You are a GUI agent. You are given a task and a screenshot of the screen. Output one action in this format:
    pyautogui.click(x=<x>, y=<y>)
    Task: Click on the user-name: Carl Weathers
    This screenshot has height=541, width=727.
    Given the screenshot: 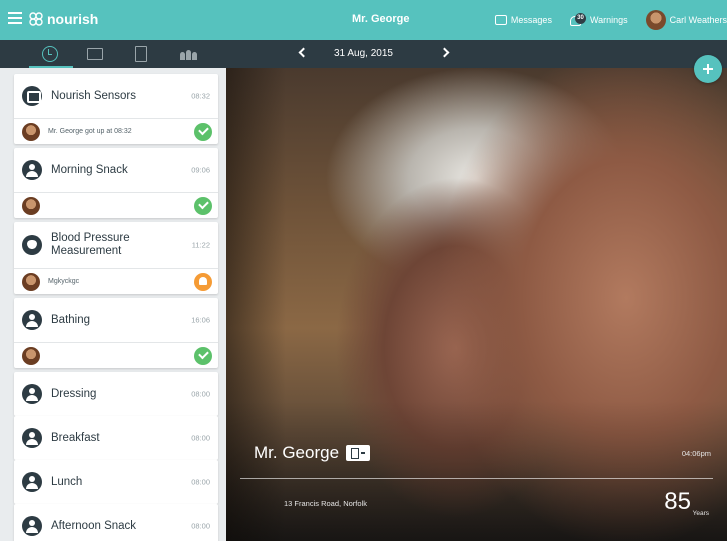 What is the action you would take?
    pyautogui.click(x=698, y=20)
    